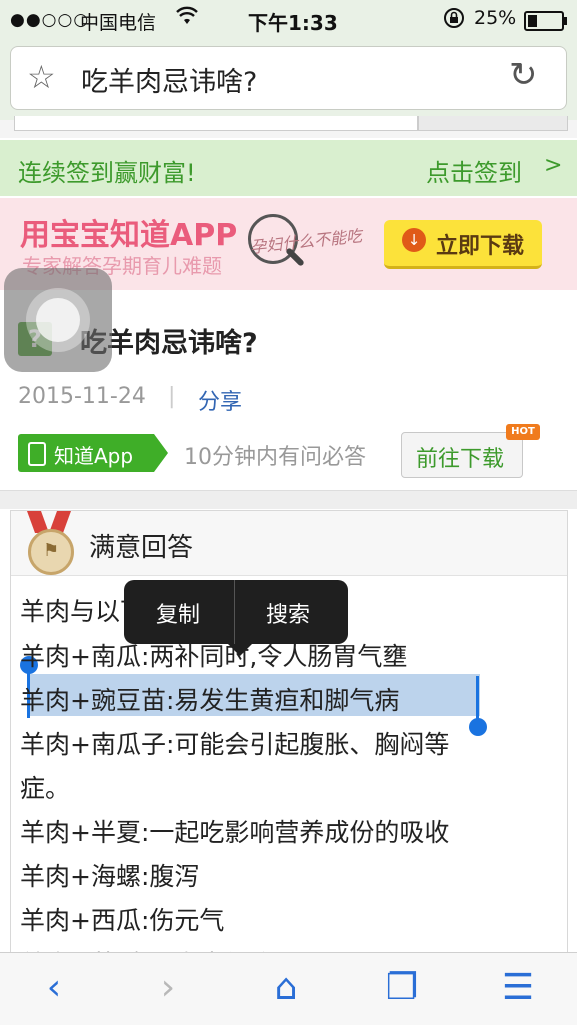 The image size is (577, 1025). I want to click on answer-line: 症。, so click(45, 788).